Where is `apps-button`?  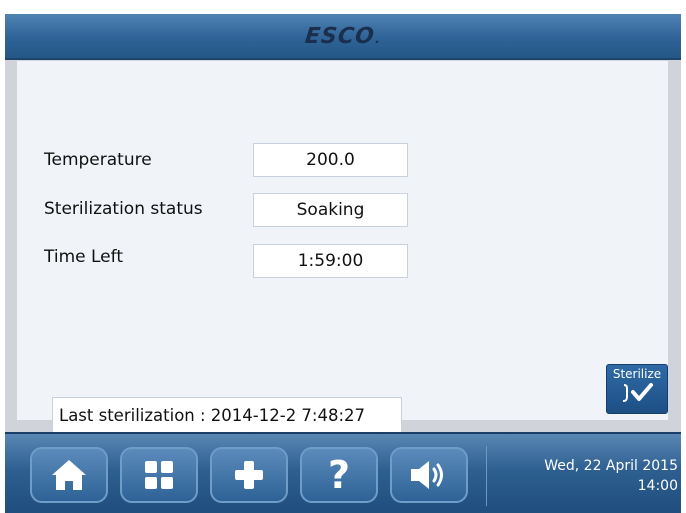 apps-button is located at coordinates (159, 475).